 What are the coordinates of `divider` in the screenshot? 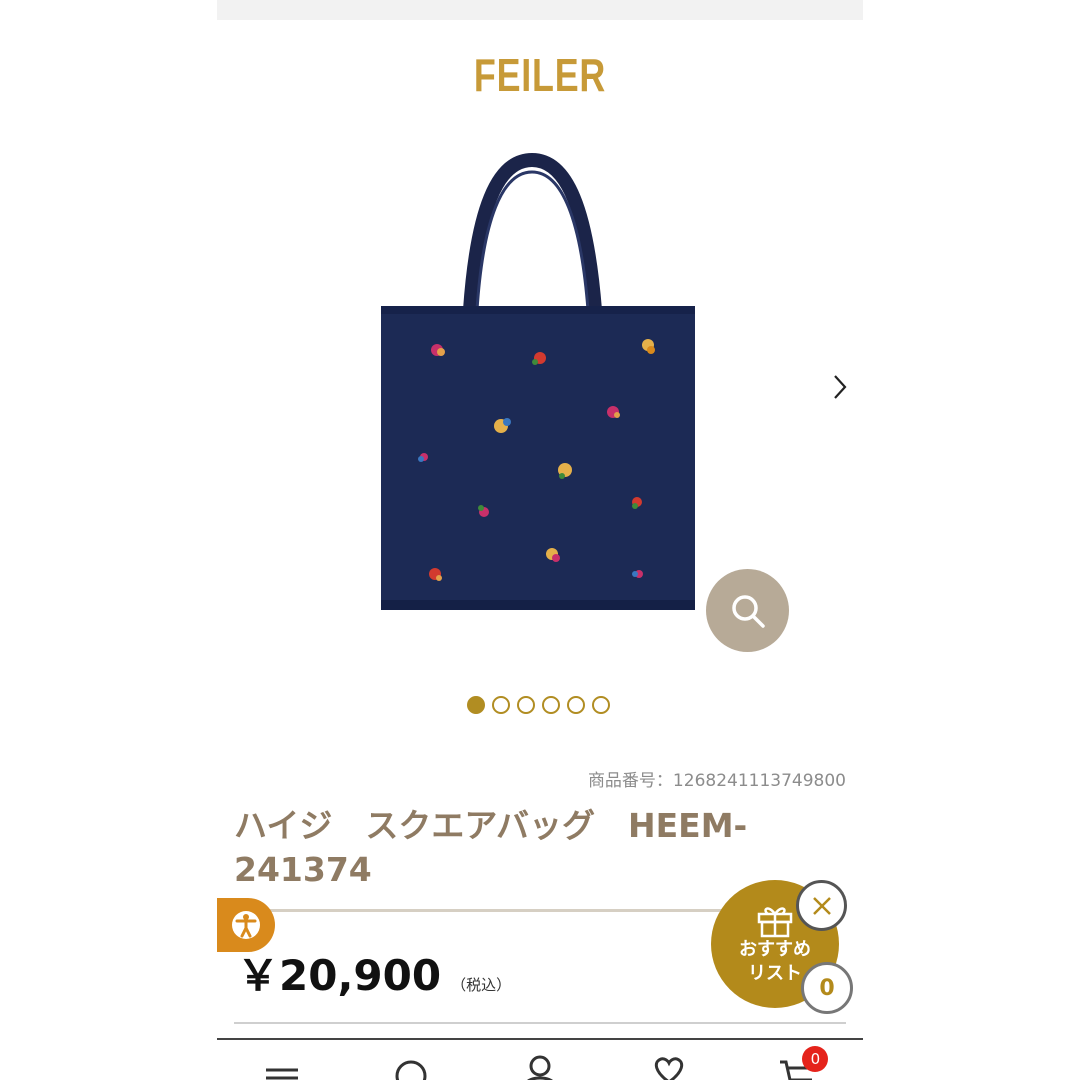 It's located at (540, 1023).